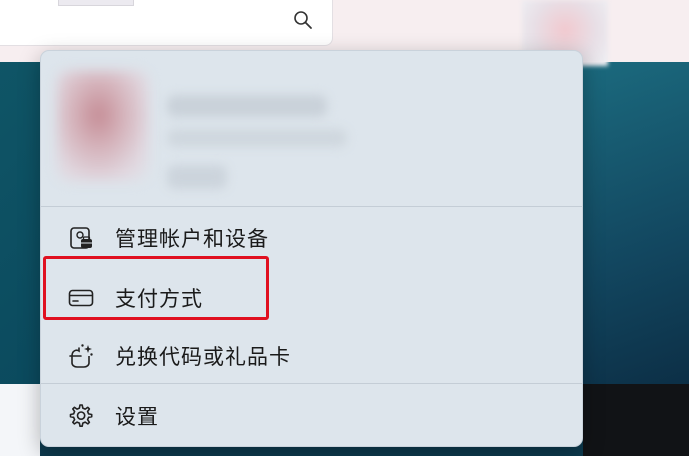 The image size is (689, 456). What do you see at coordinates (81, 356) in the screenshot?
I see `redeem-gift-icon` at bounding box center [81, 356].